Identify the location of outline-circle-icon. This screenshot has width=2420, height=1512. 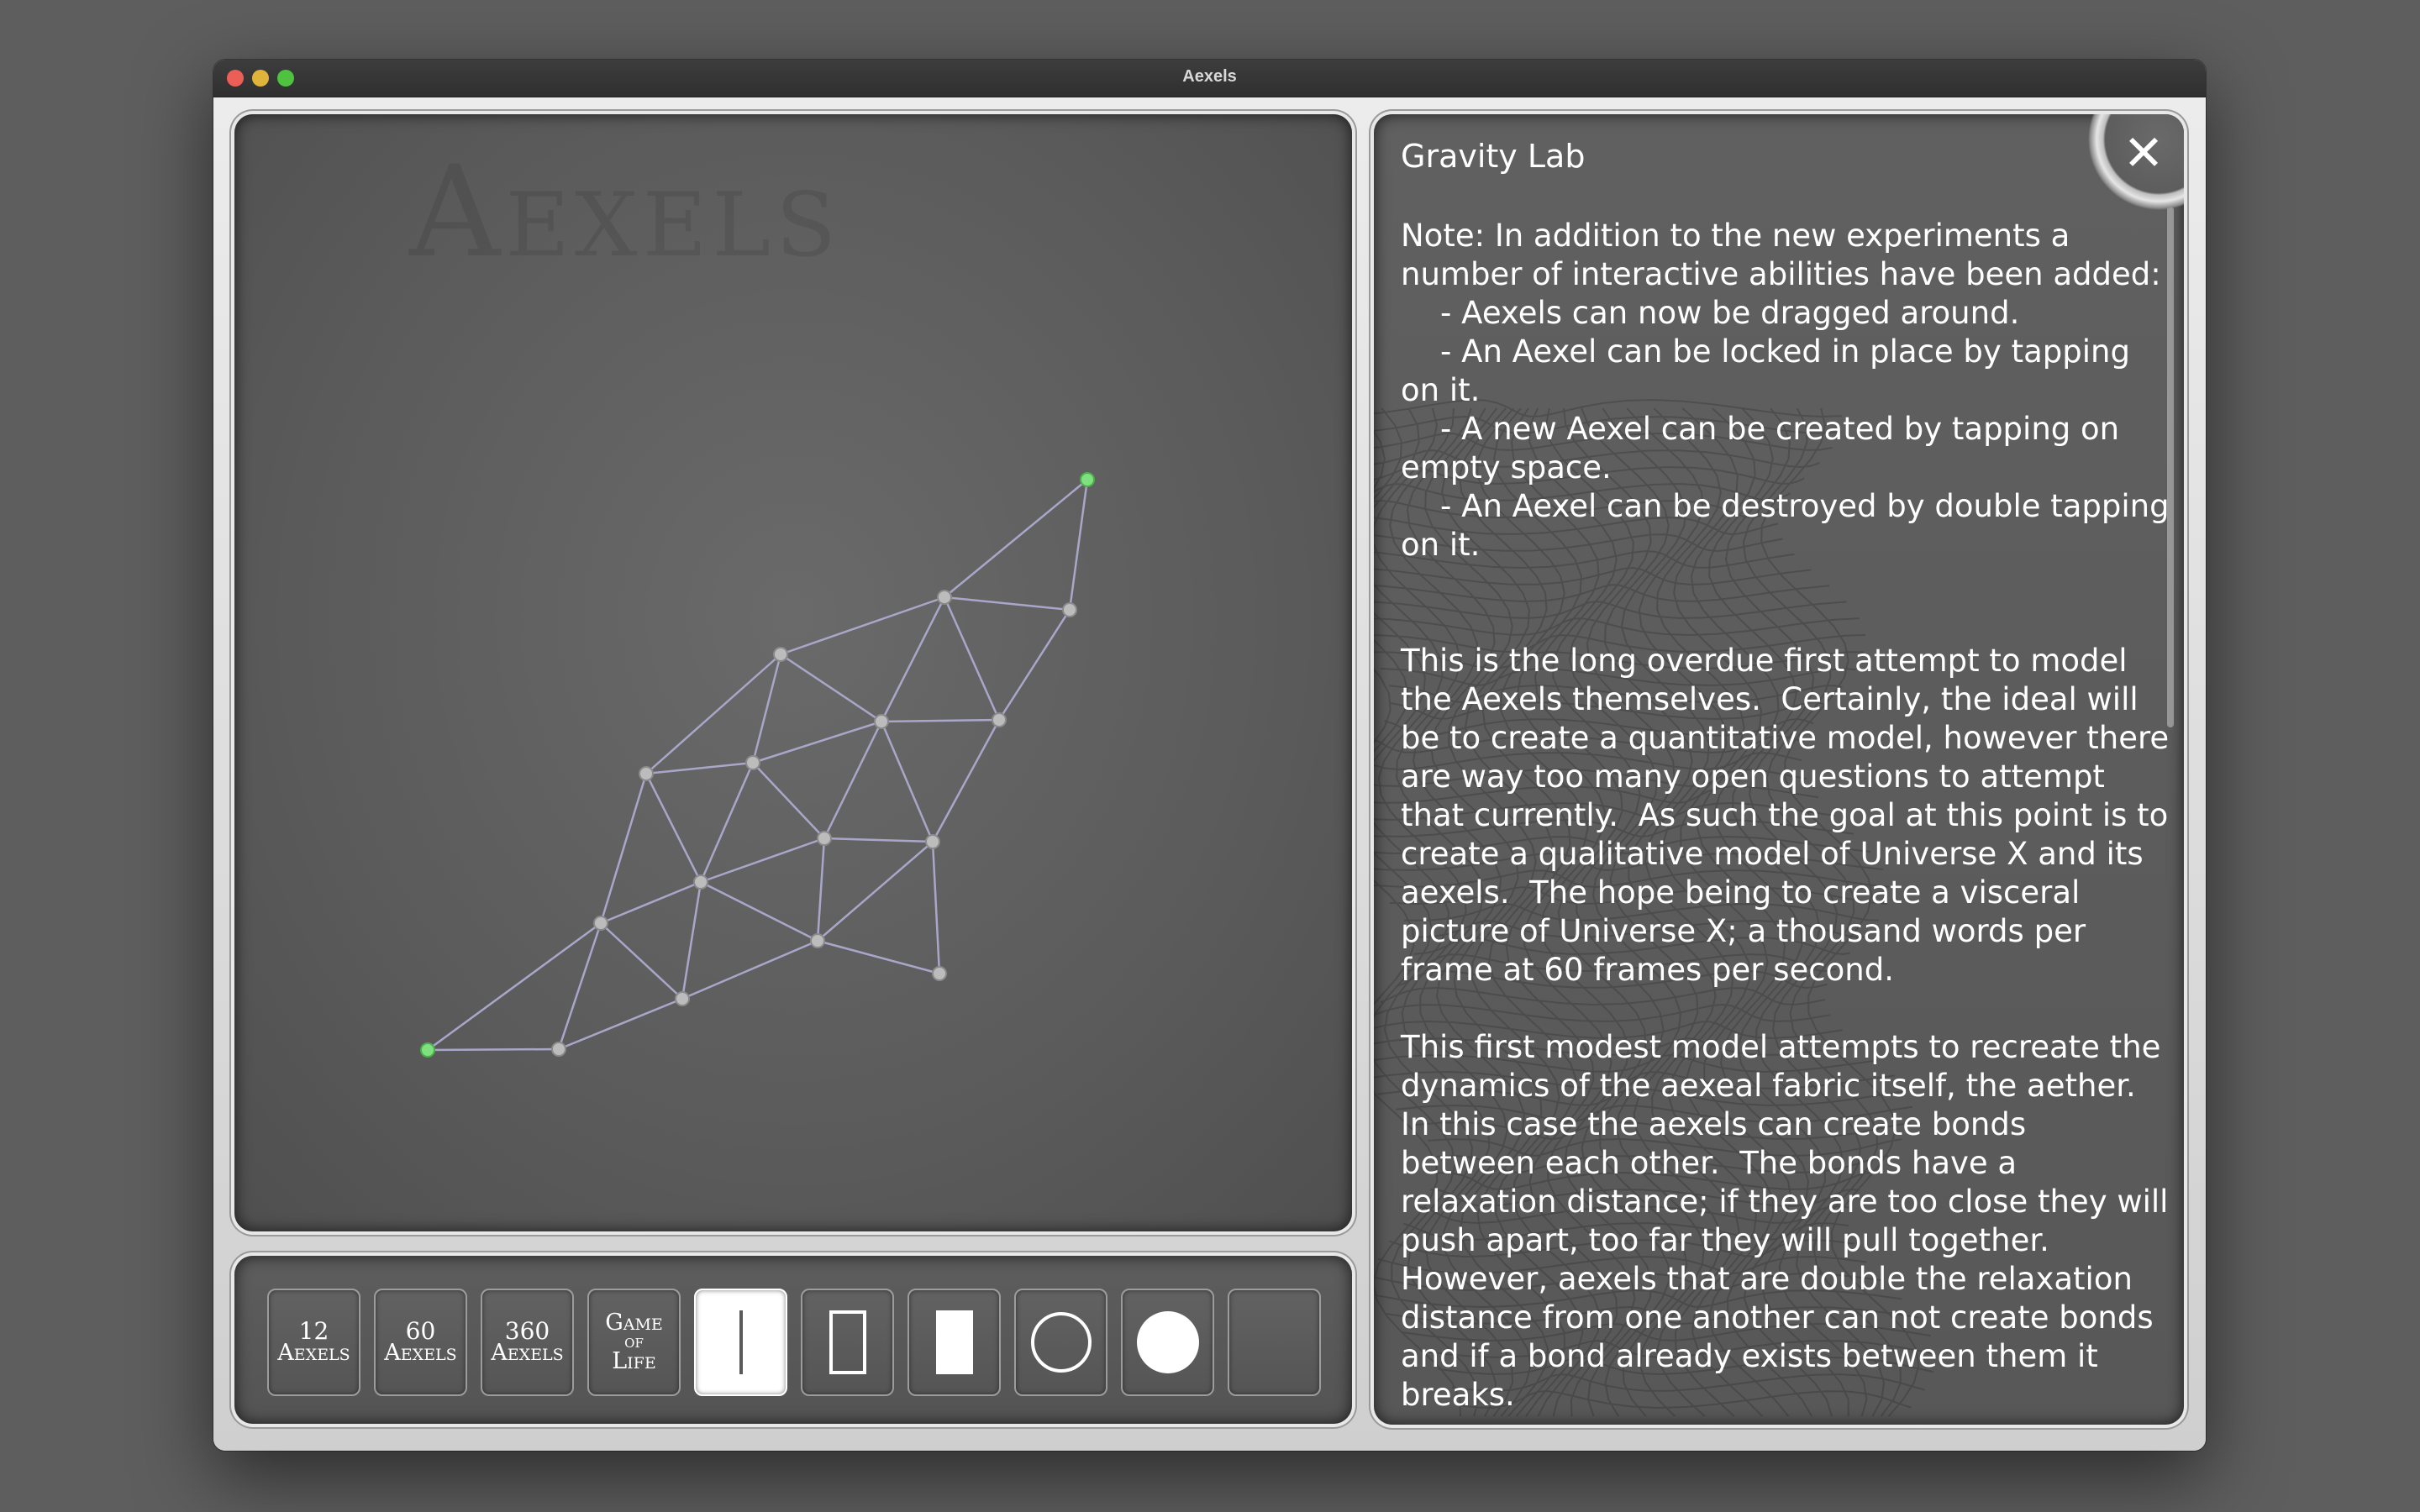
(1061, 1342).